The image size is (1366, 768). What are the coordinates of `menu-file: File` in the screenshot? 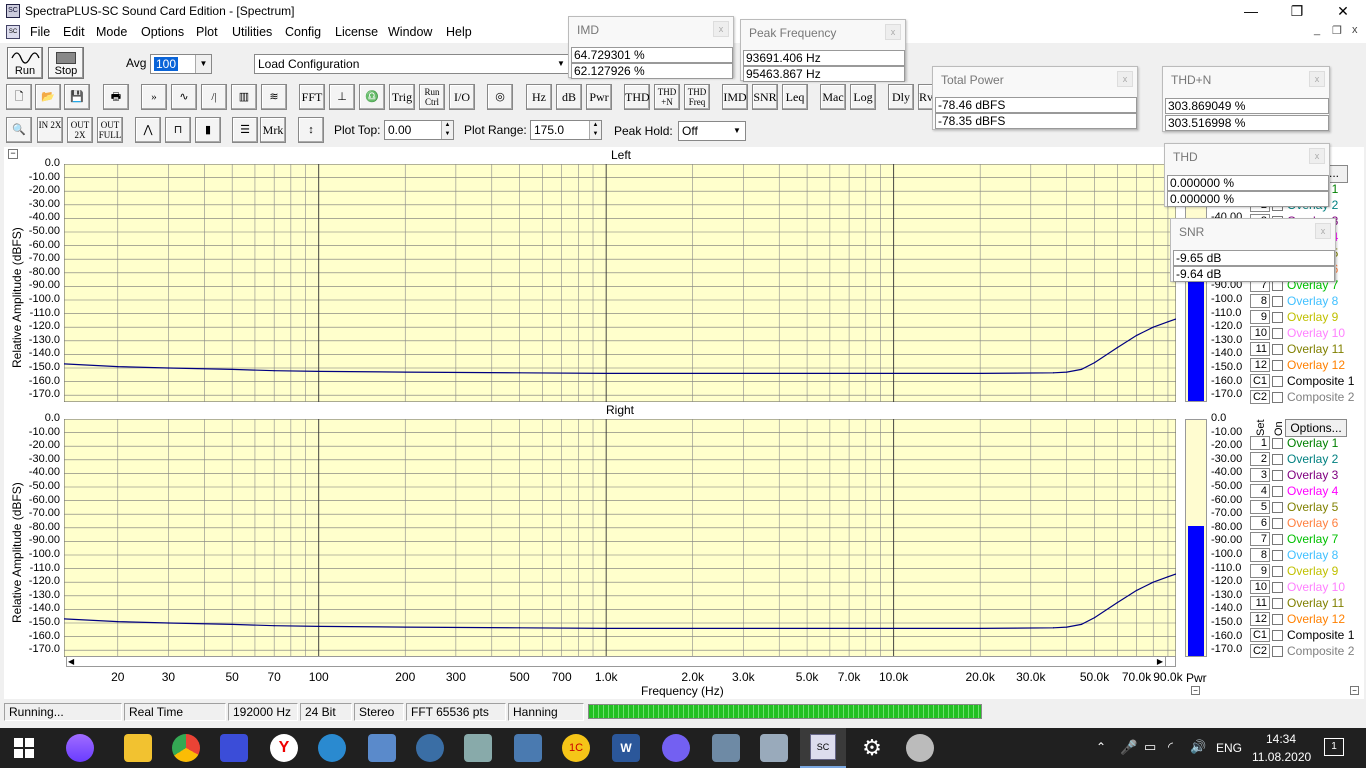 It's located at (40, 32).